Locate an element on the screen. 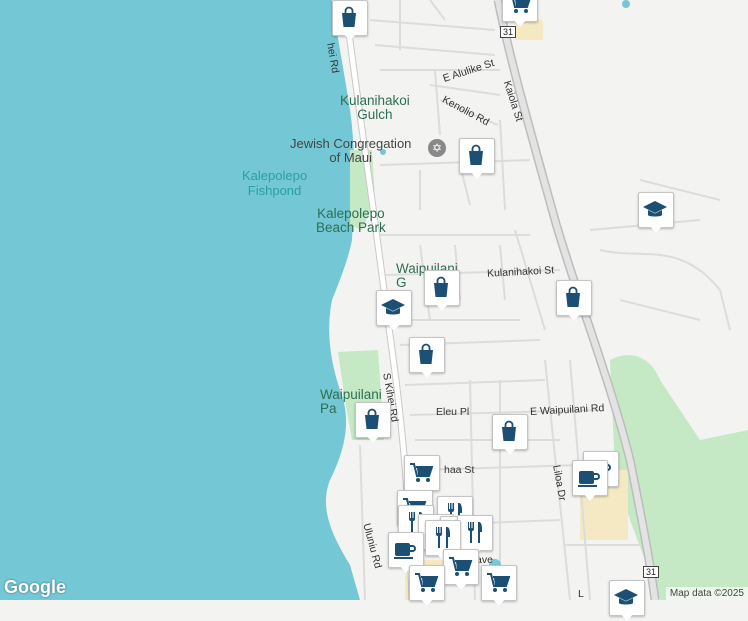 This screenshot has width=748, height=621. cafe-marker is located at coordinates (590, 480).